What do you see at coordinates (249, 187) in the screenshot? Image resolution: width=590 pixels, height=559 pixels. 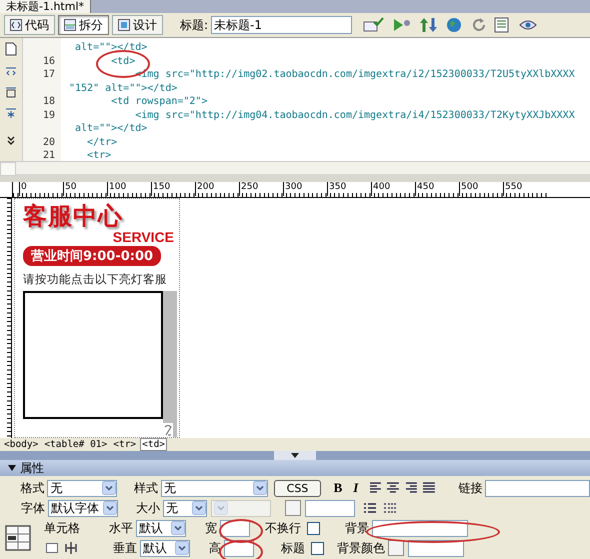 I see `ruler-label: 250` at bounding box center [249, 187].